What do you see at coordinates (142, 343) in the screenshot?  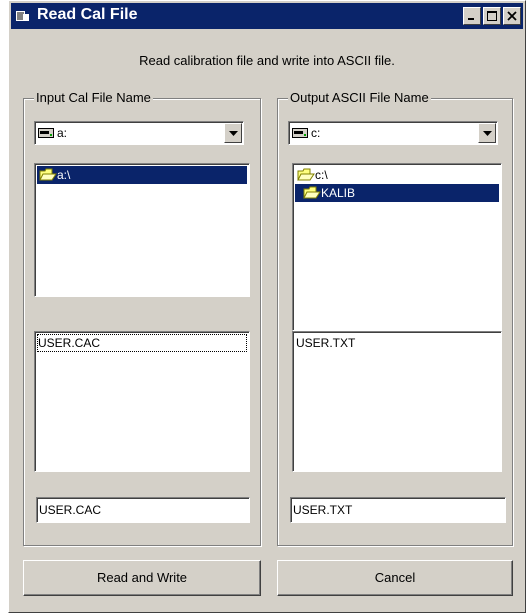 I see `input-file-item: USER.CAC` at bounding box center [142, 343].